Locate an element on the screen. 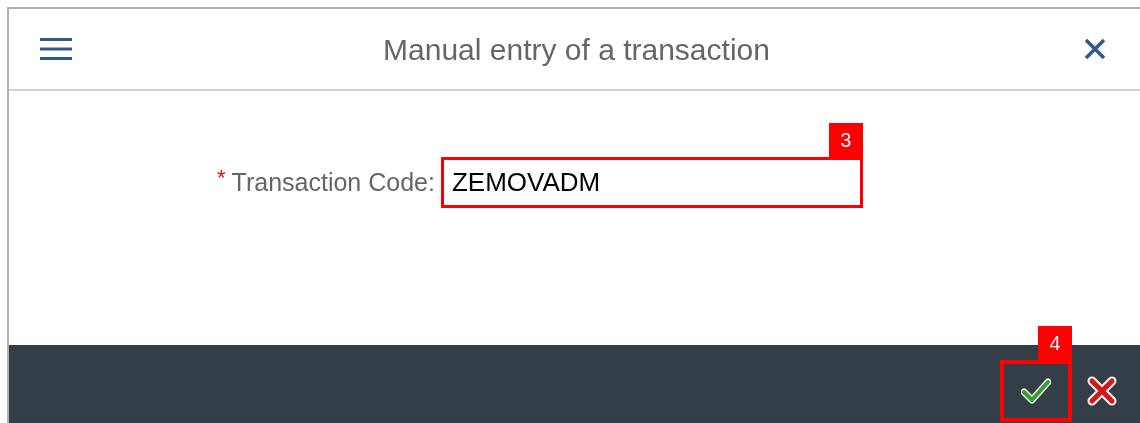  required-mark: * is located at coordinates (221, 178).